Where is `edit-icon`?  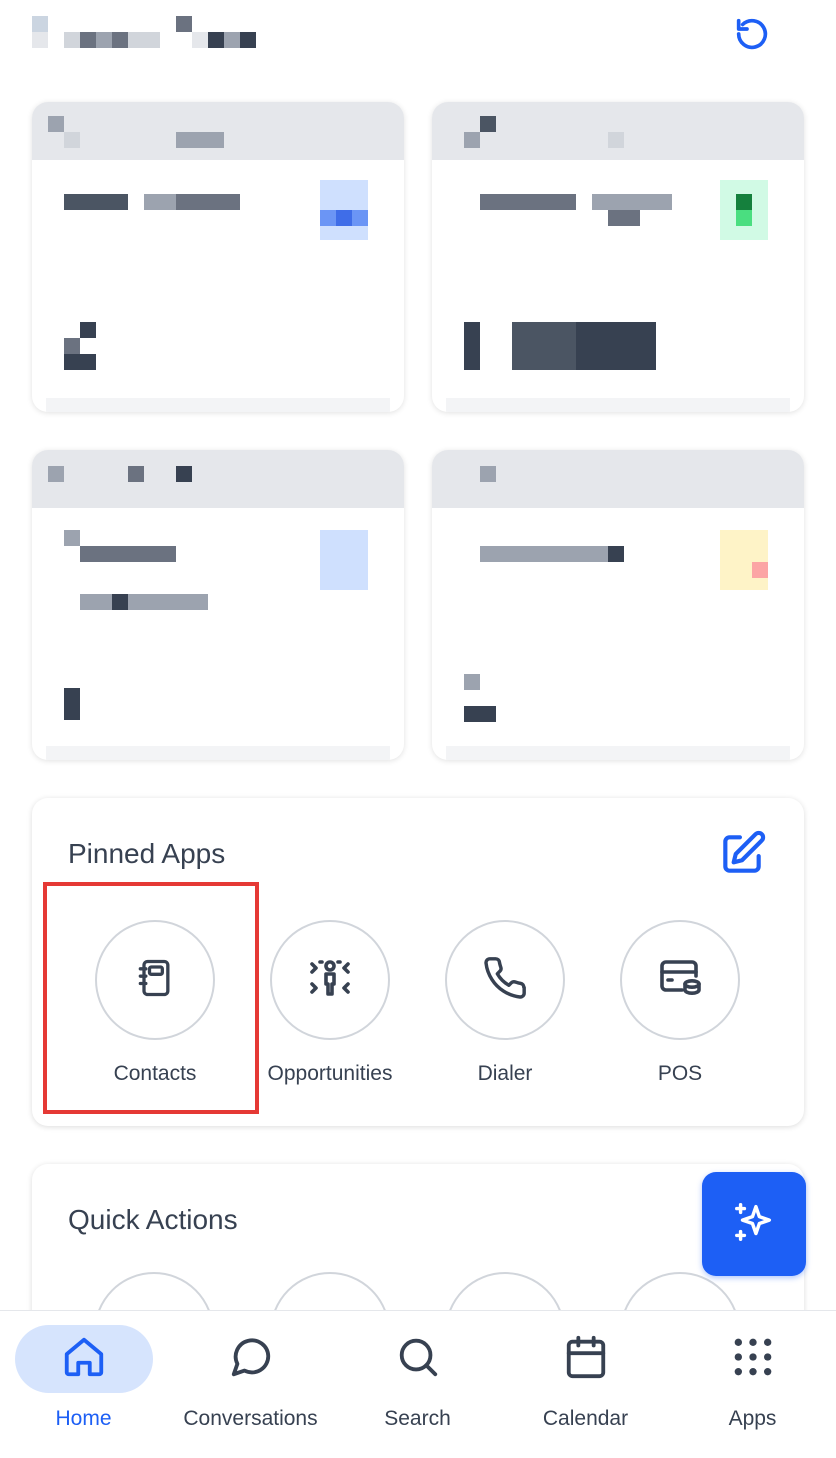 edit-icon is located at coordinates (742, 856).